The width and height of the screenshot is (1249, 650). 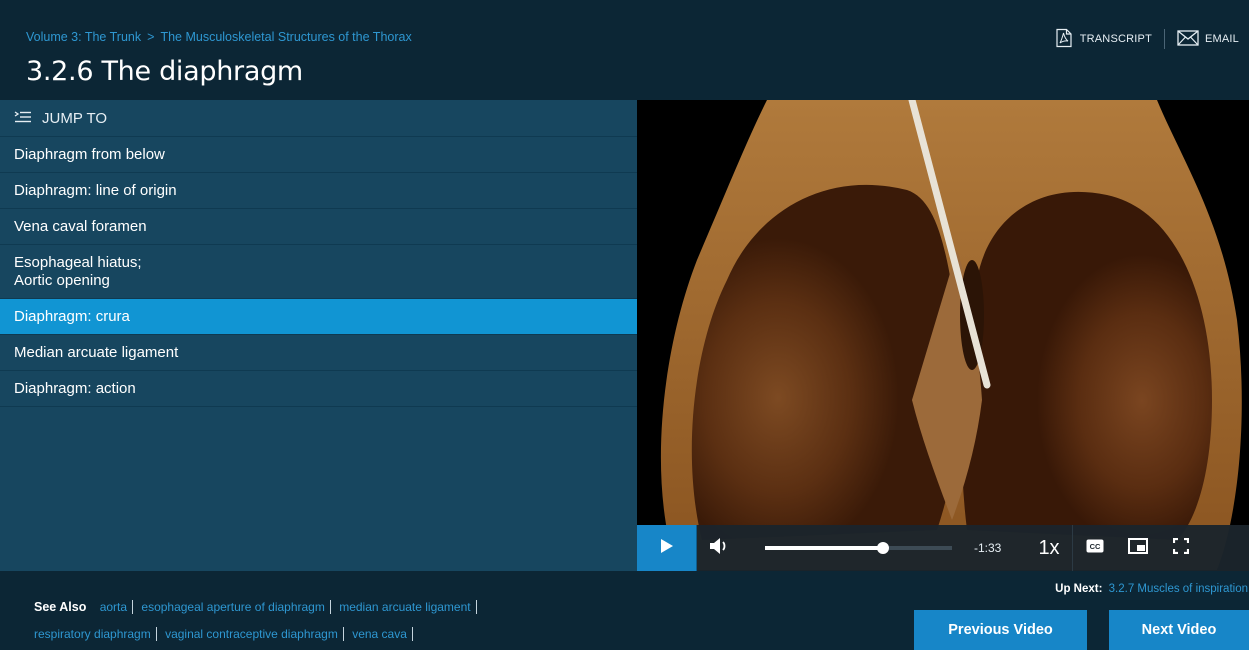 I want to click on playback-rate-button: 1x, so click(x=1049, y=548).